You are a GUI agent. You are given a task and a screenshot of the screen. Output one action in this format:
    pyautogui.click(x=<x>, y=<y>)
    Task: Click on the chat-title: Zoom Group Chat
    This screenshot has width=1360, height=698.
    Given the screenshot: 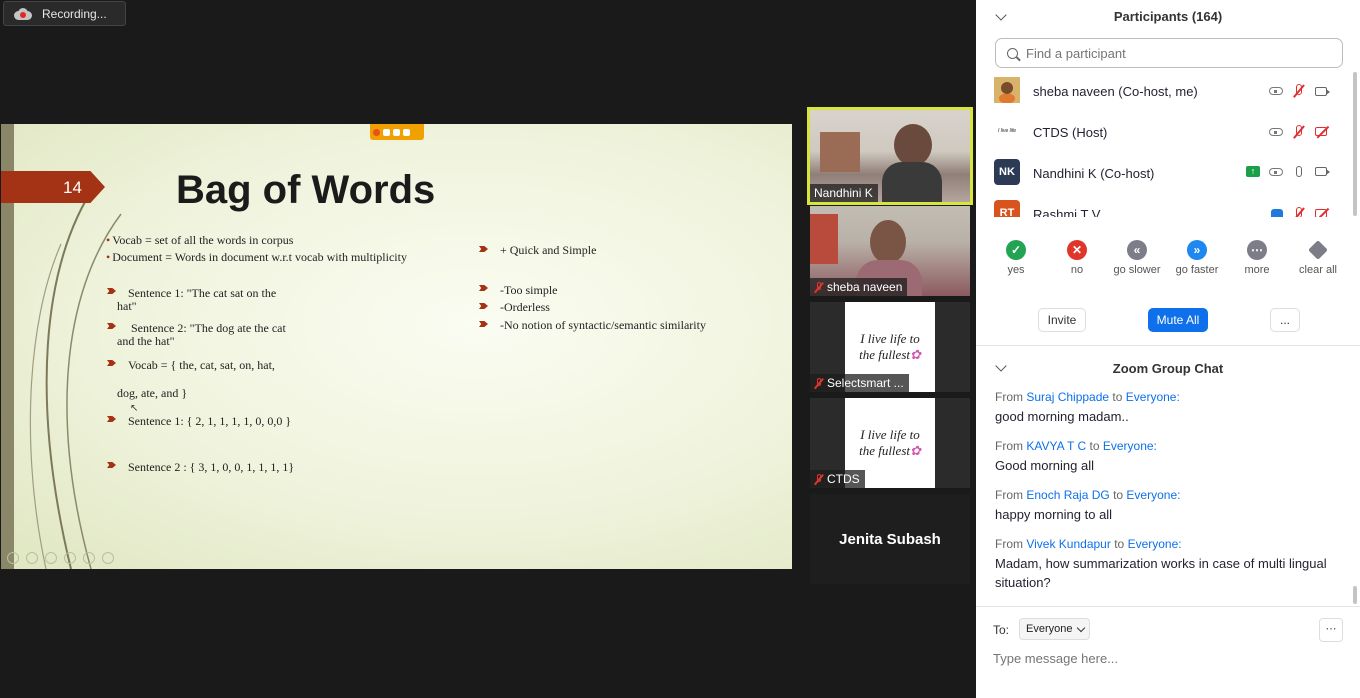 What is the action you would take?
    pyautogui.click(x=1168, y=368)
    